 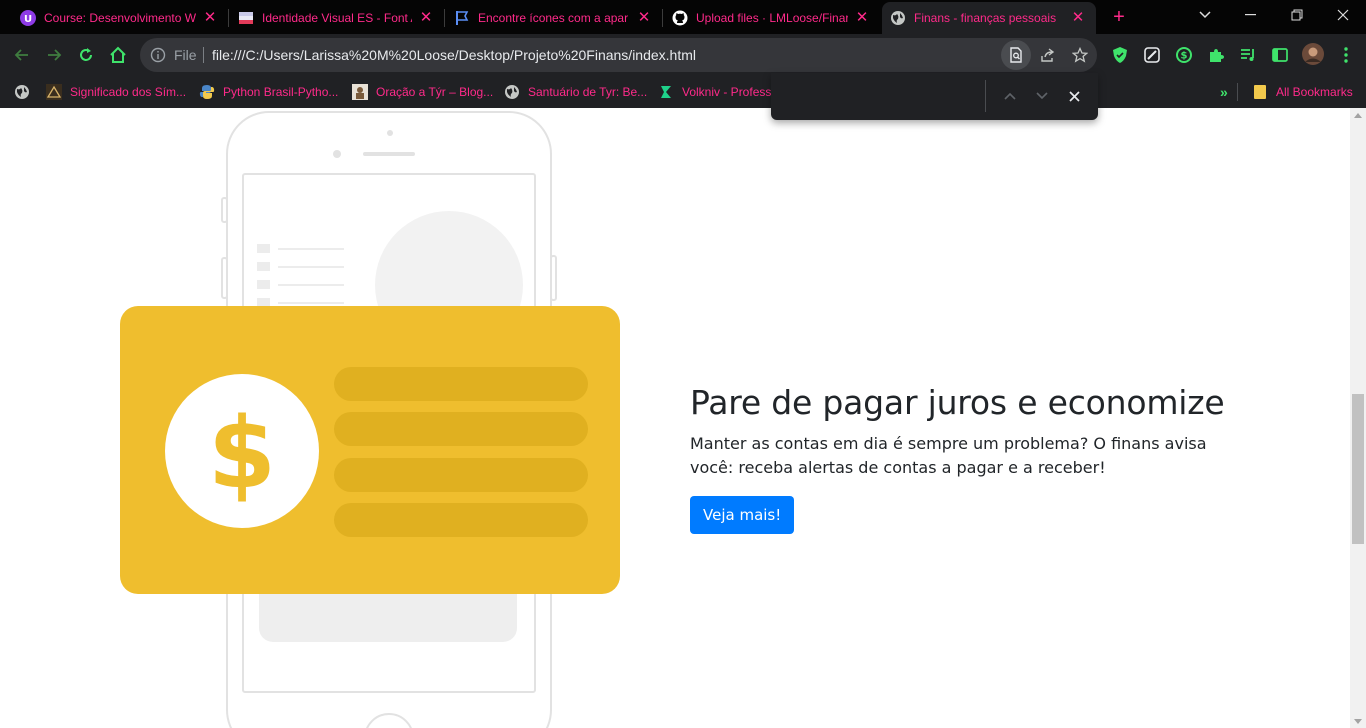 What do you see at coordinates (1346, 55) in the screenshot?
I see `menu-kebab-icon` at bounding box center [1346, 55].